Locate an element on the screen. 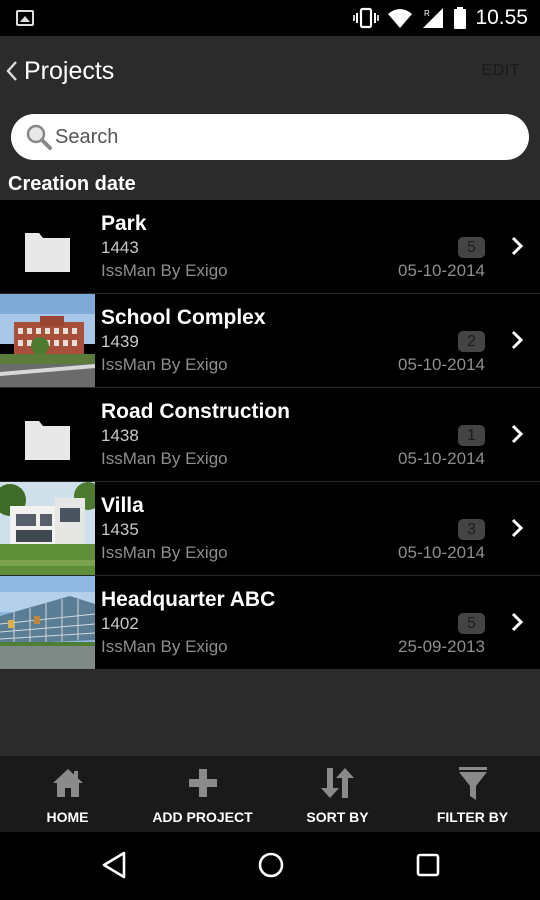 This screenshot has height=900, width=540. sort-by-label: SORT BY is located at coordinates (337, 817).